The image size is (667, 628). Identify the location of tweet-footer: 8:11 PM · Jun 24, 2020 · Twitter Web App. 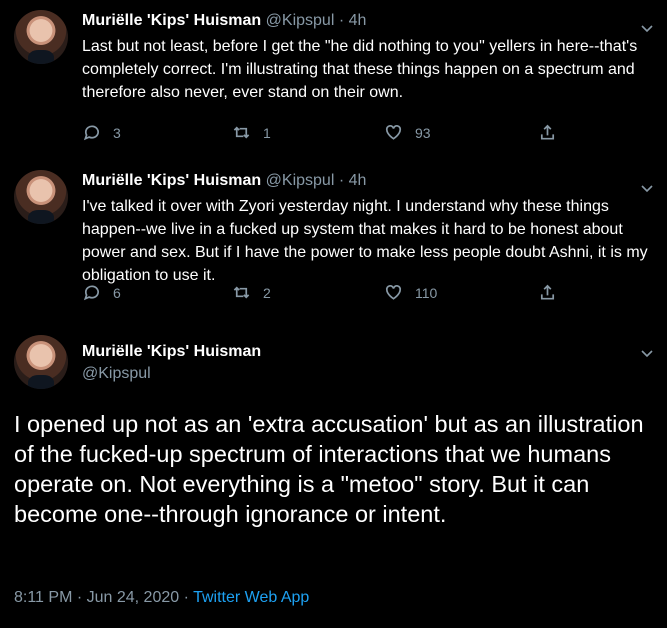
(161, 598).